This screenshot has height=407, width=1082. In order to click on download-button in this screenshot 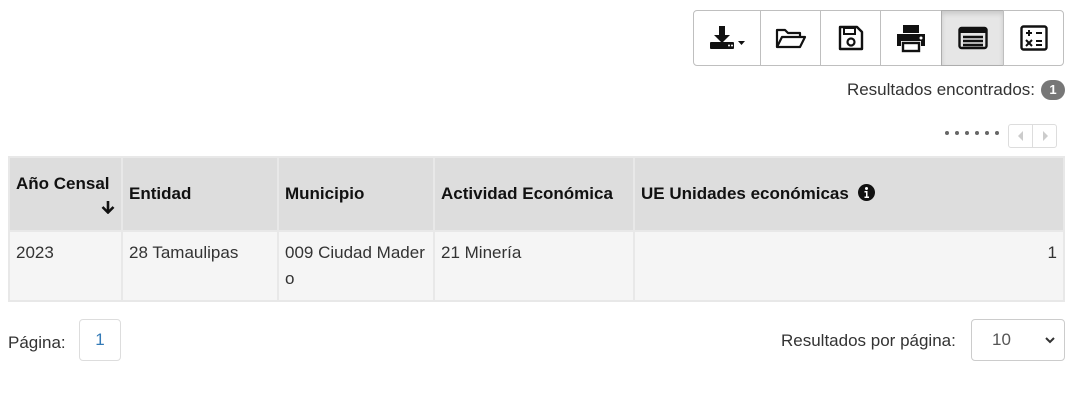, I will do `click(727, 38)`.